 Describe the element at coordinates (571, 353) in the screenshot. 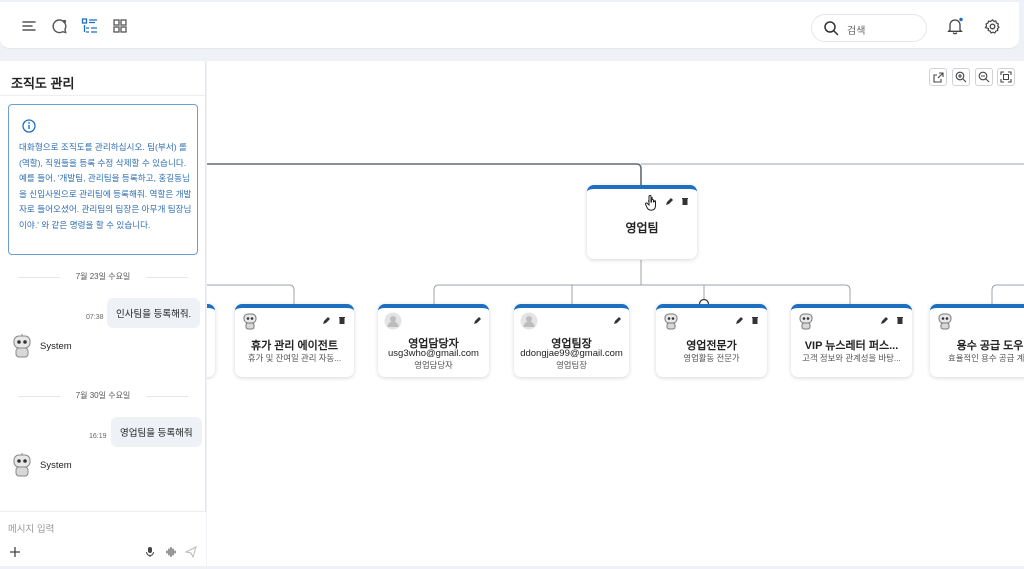

I see `node-email: ddongjae99@gmail.com` at that location.